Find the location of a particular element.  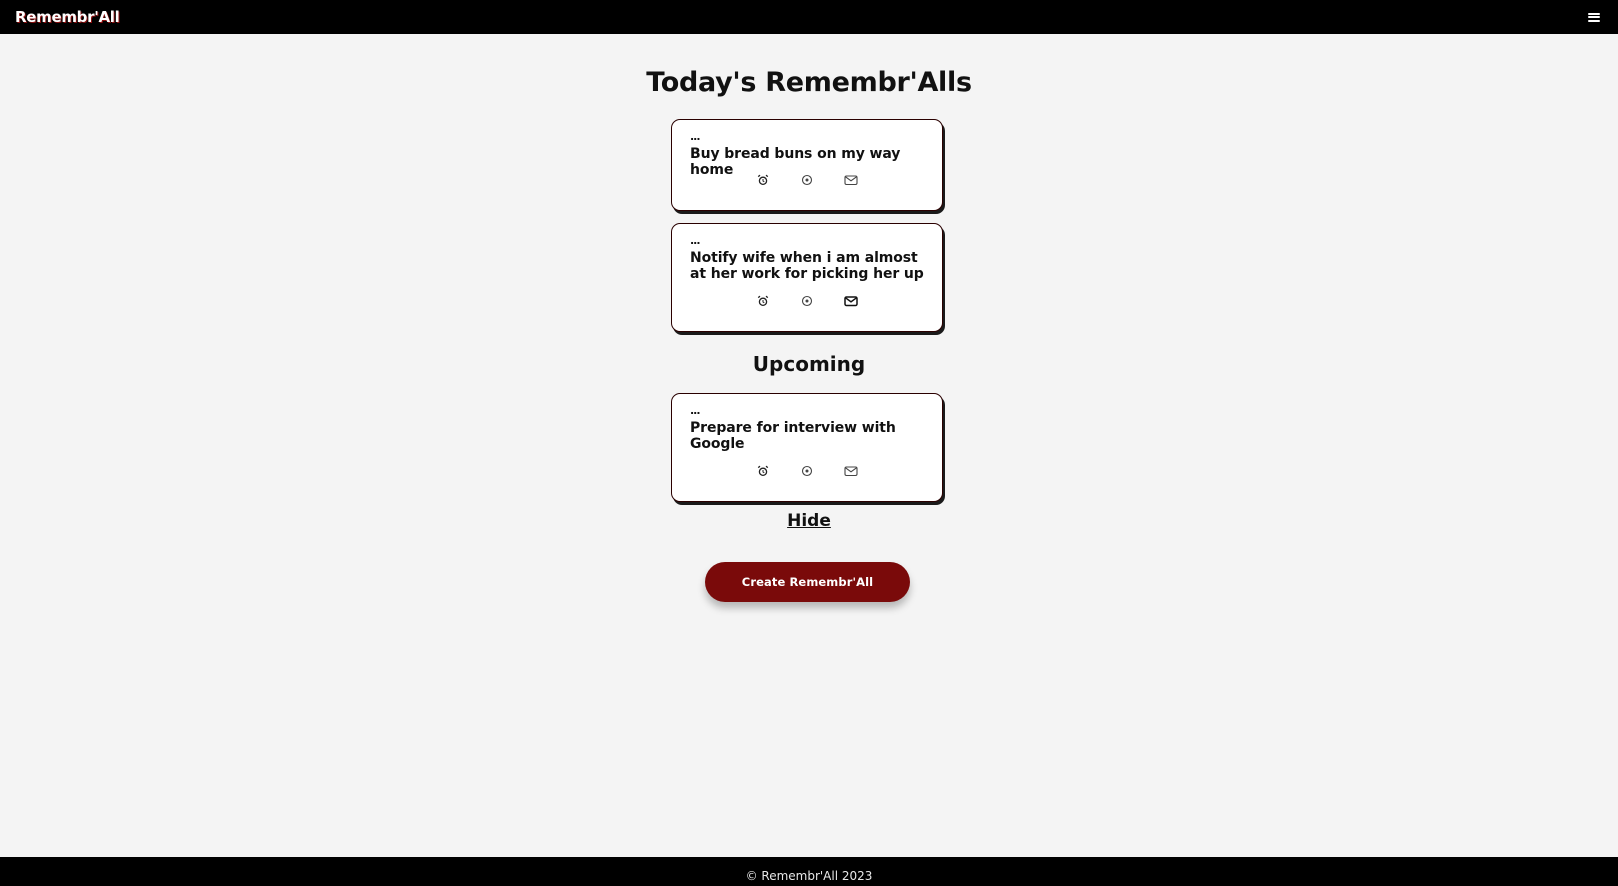

reminder-card: ... Buy bread buns on my way home is located at coordinates (807, 165).